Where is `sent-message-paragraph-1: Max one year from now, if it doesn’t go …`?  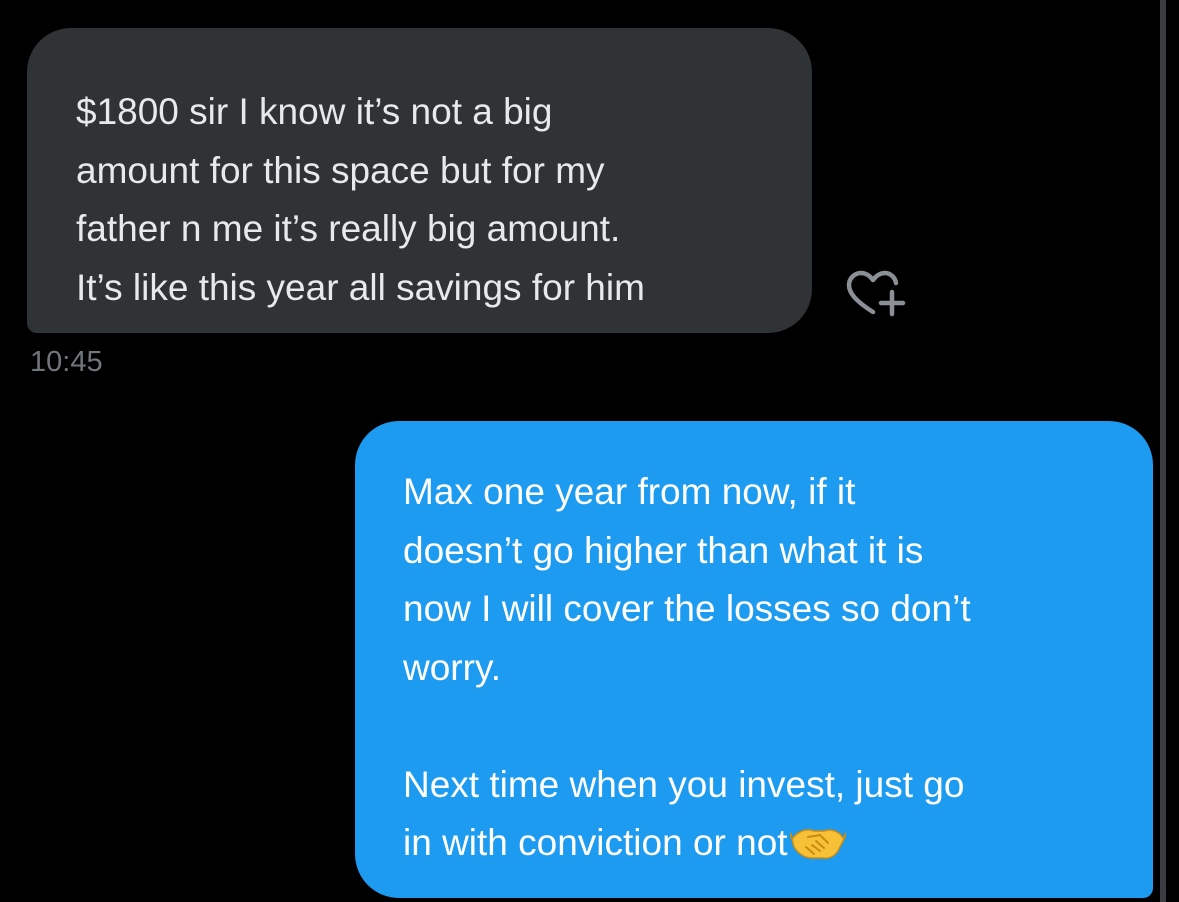
sent-message-paragraph-1: Max one year from now, if it doesn’t go … is located at coordinates (687, 579).